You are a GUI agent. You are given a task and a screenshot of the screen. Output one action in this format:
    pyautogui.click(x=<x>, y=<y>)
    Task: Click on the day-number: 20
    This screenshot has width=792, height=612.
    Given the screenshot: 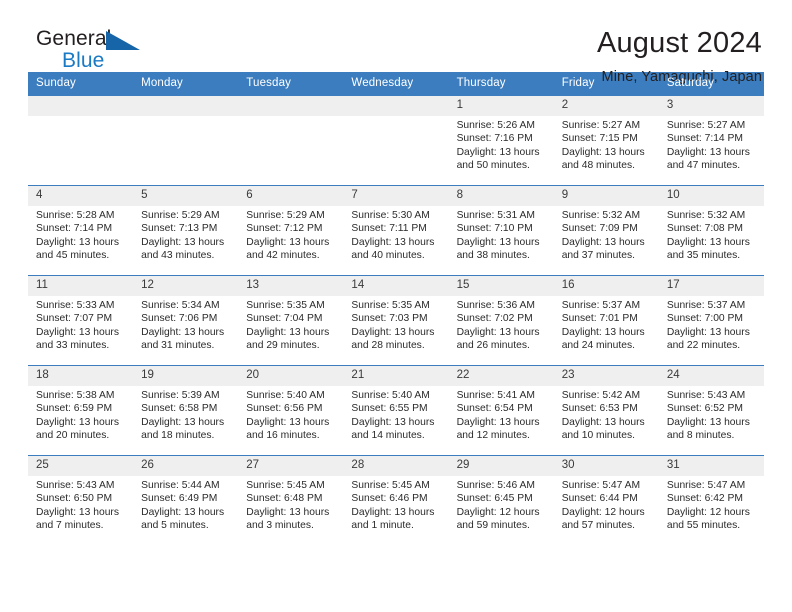 What is the action you would take?
    pyautogui.click(x=291, y=376)
    